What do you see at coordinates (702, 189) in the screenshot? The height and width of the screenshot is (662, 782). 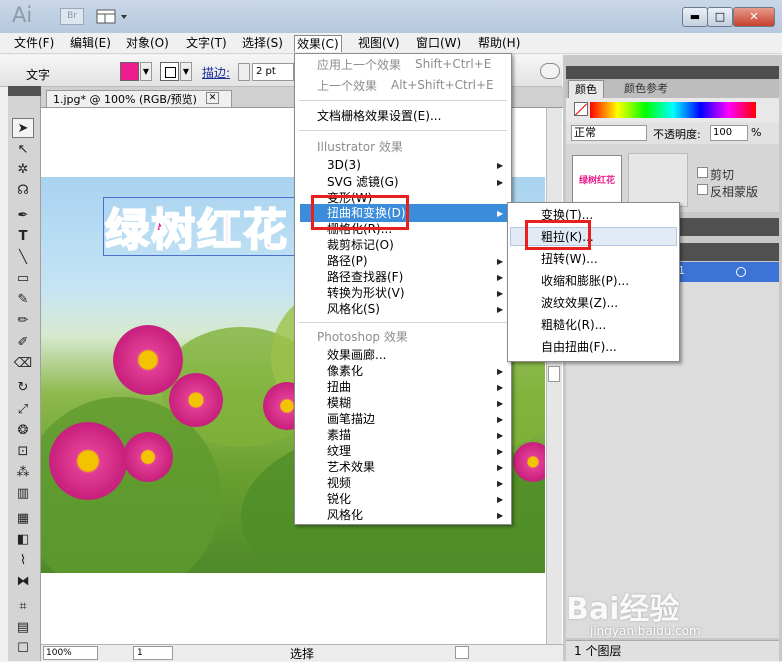 I see `invert-mask-checkbox` at bounding box center [702, 189].